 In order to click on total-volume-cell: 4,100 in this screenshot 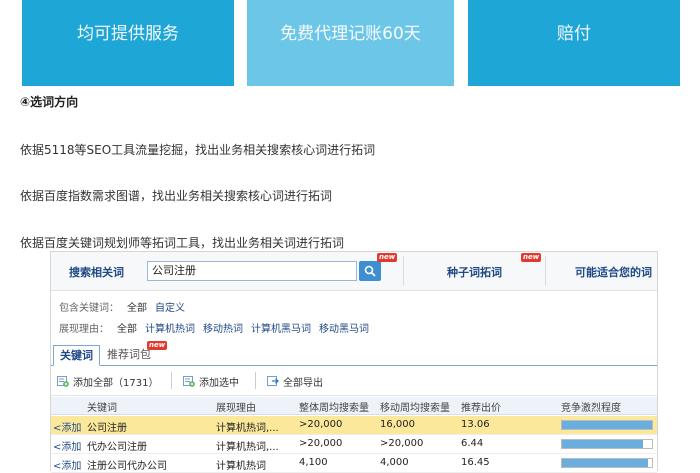, I will do `click(313, 462)`.